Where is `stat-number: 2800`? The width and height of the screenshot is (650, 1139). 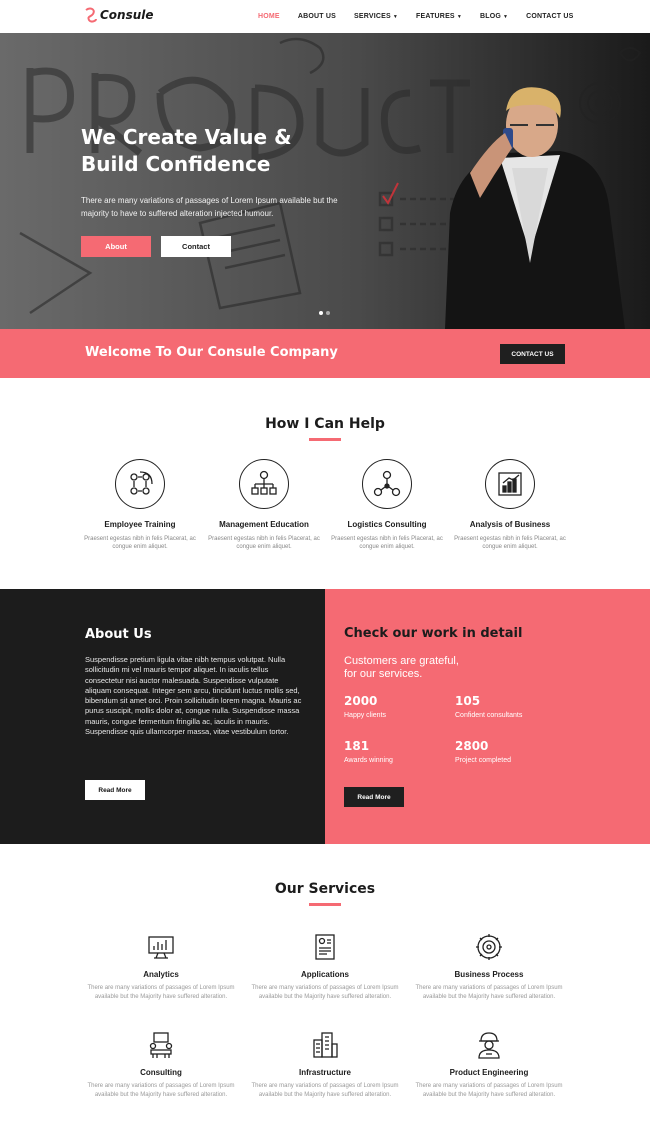
stat-number: 2800 is located at coordinates (472, 746).